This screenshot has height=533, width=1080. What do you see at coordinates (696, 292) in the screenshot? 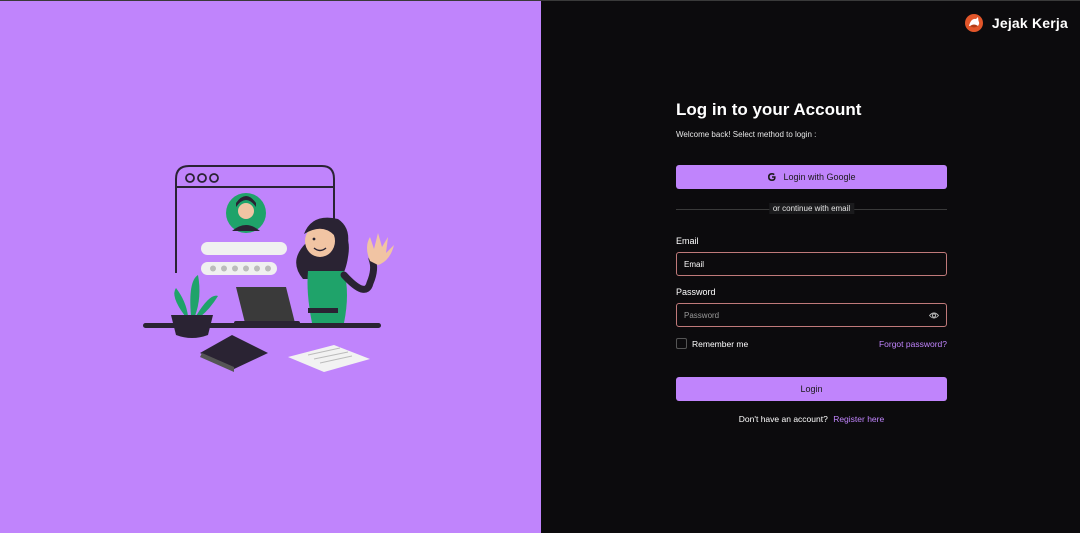
I see `password-label: Password` at bounding box center [696, 292].